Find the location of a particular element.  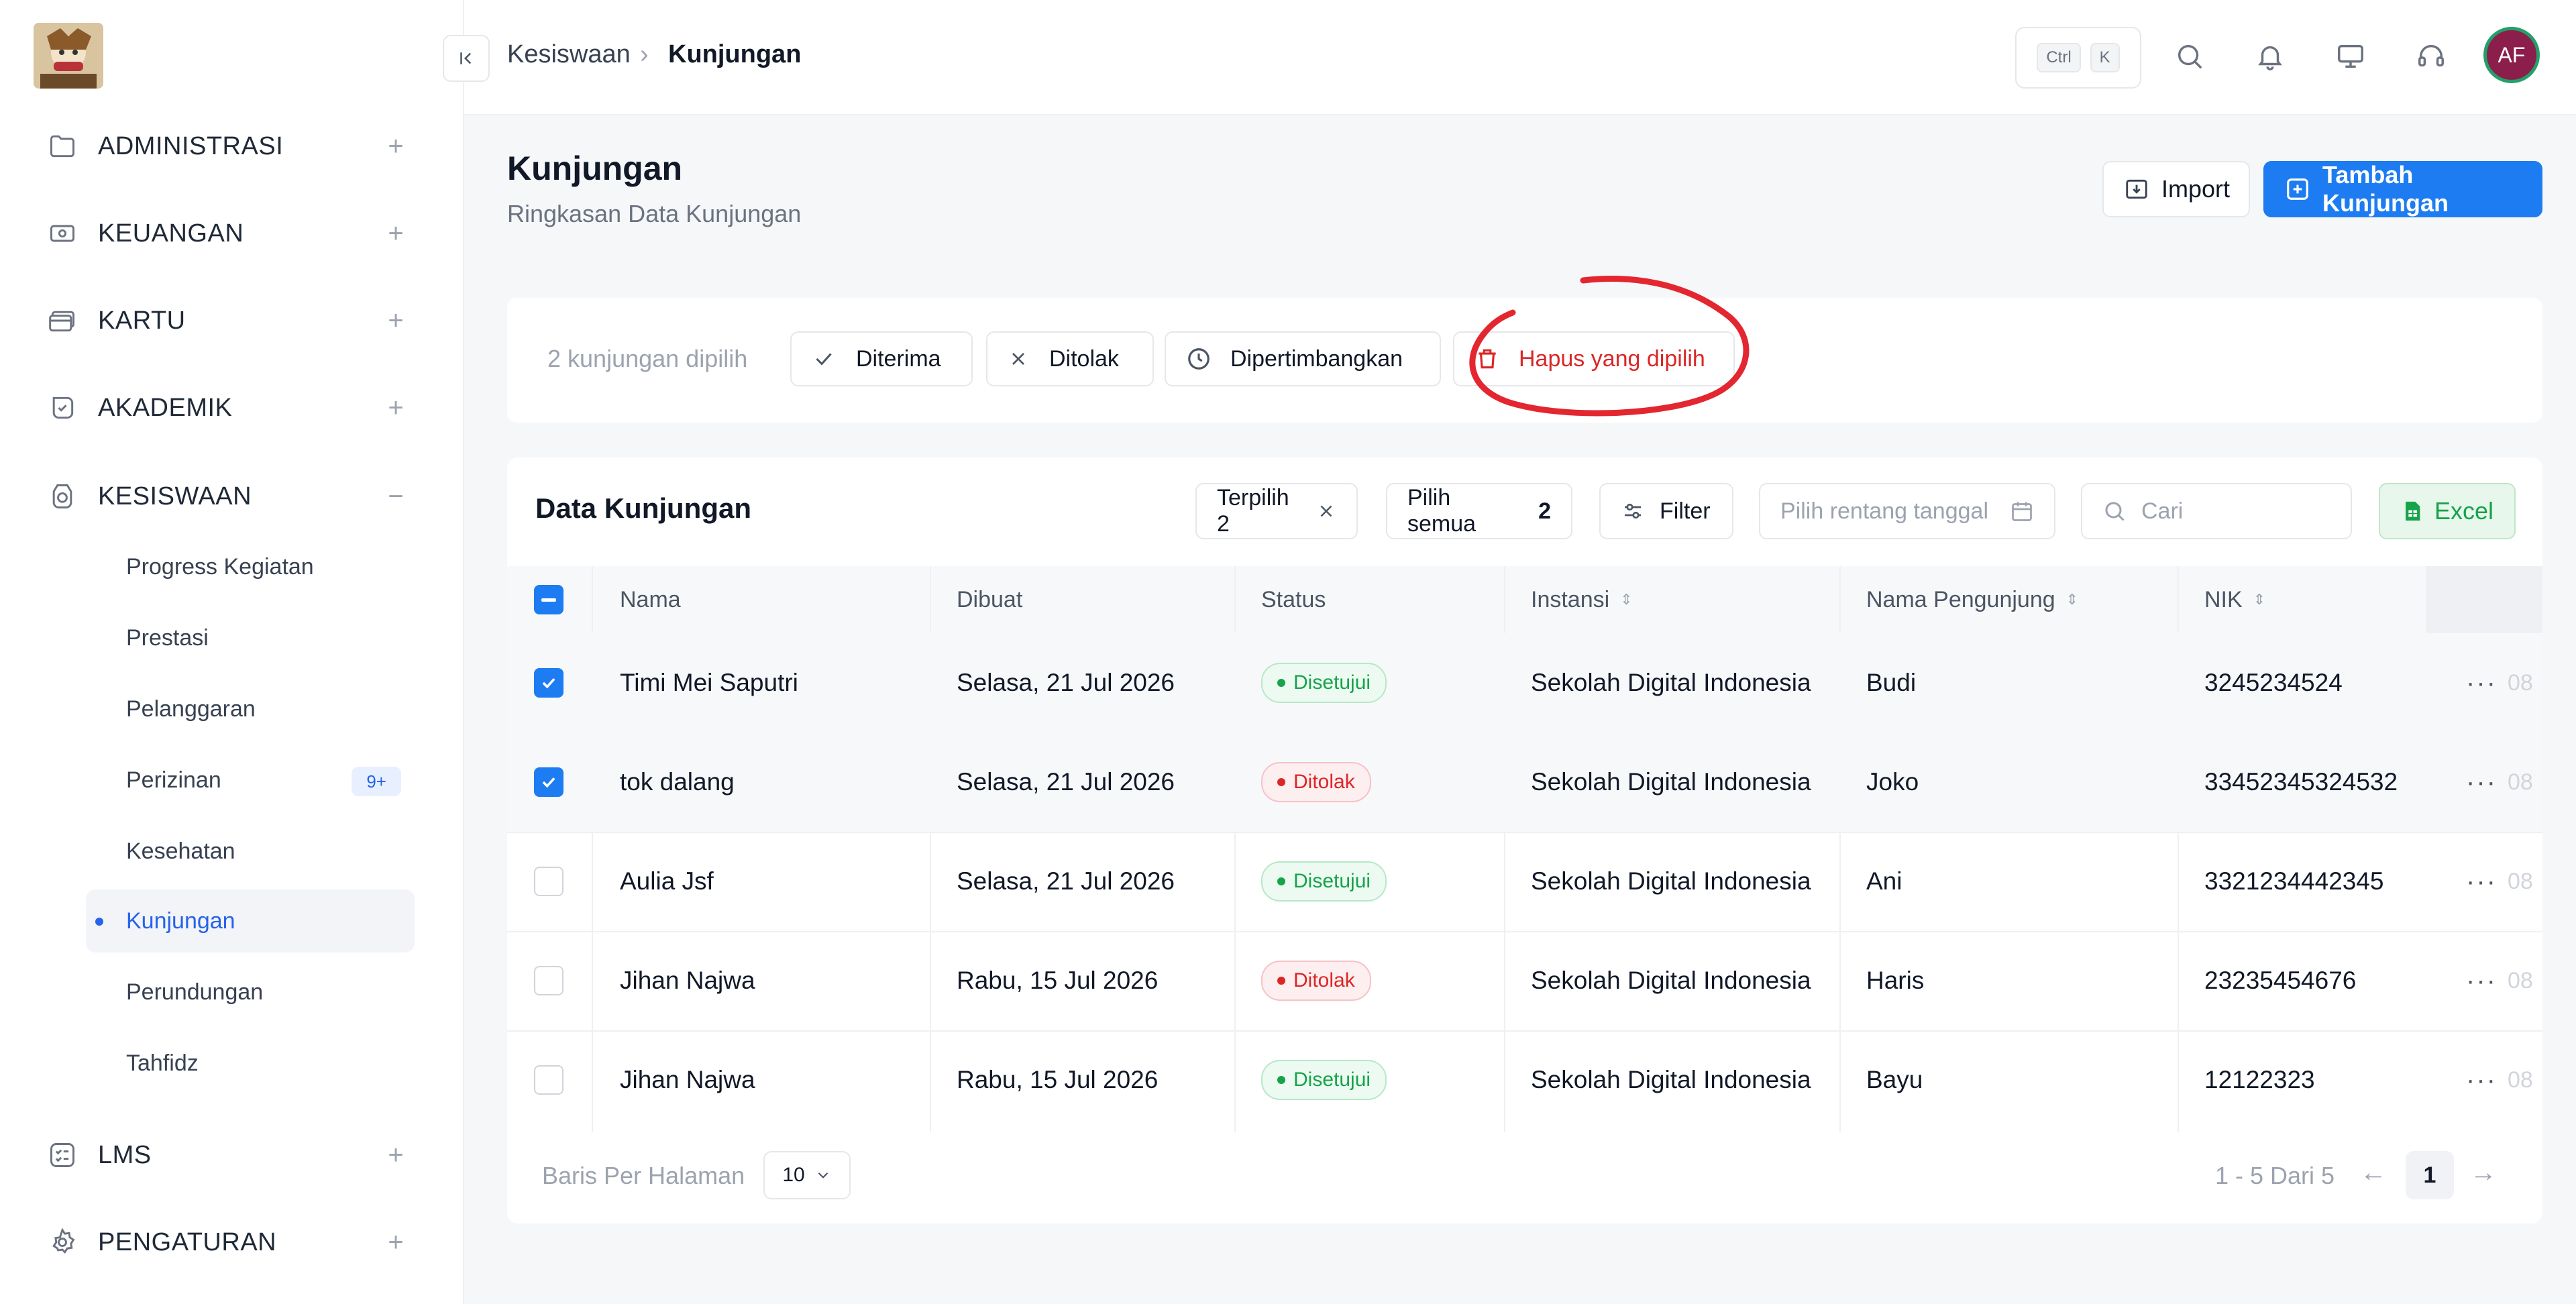

indeterminate-checkbox is located at coordinates (549, 600).